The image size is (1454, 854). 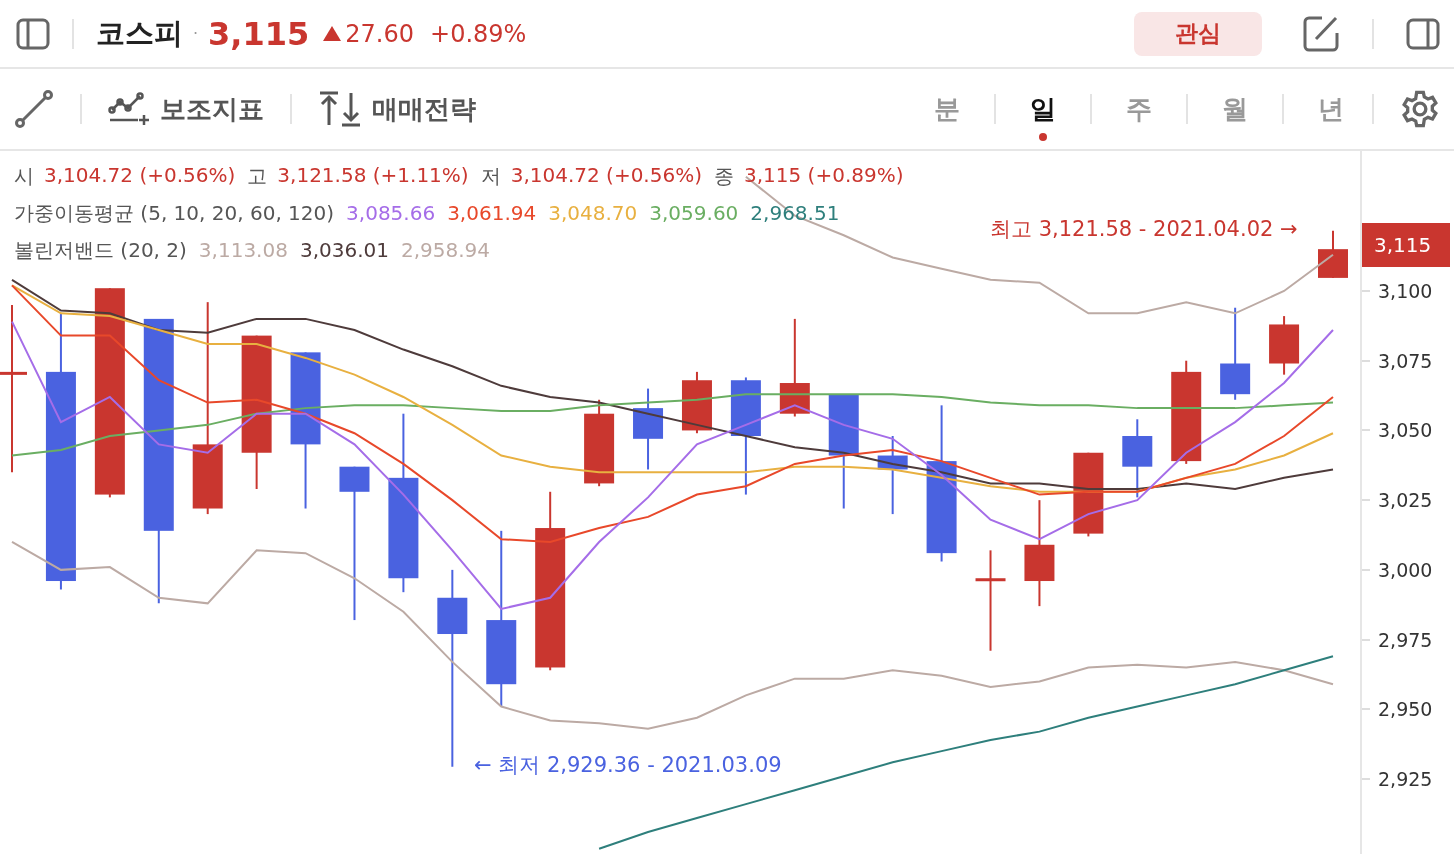 What do you see at coordinates (1235, 109) in the screenshot?
I see `period-tab: 월` at bounding box center [1235, 109].